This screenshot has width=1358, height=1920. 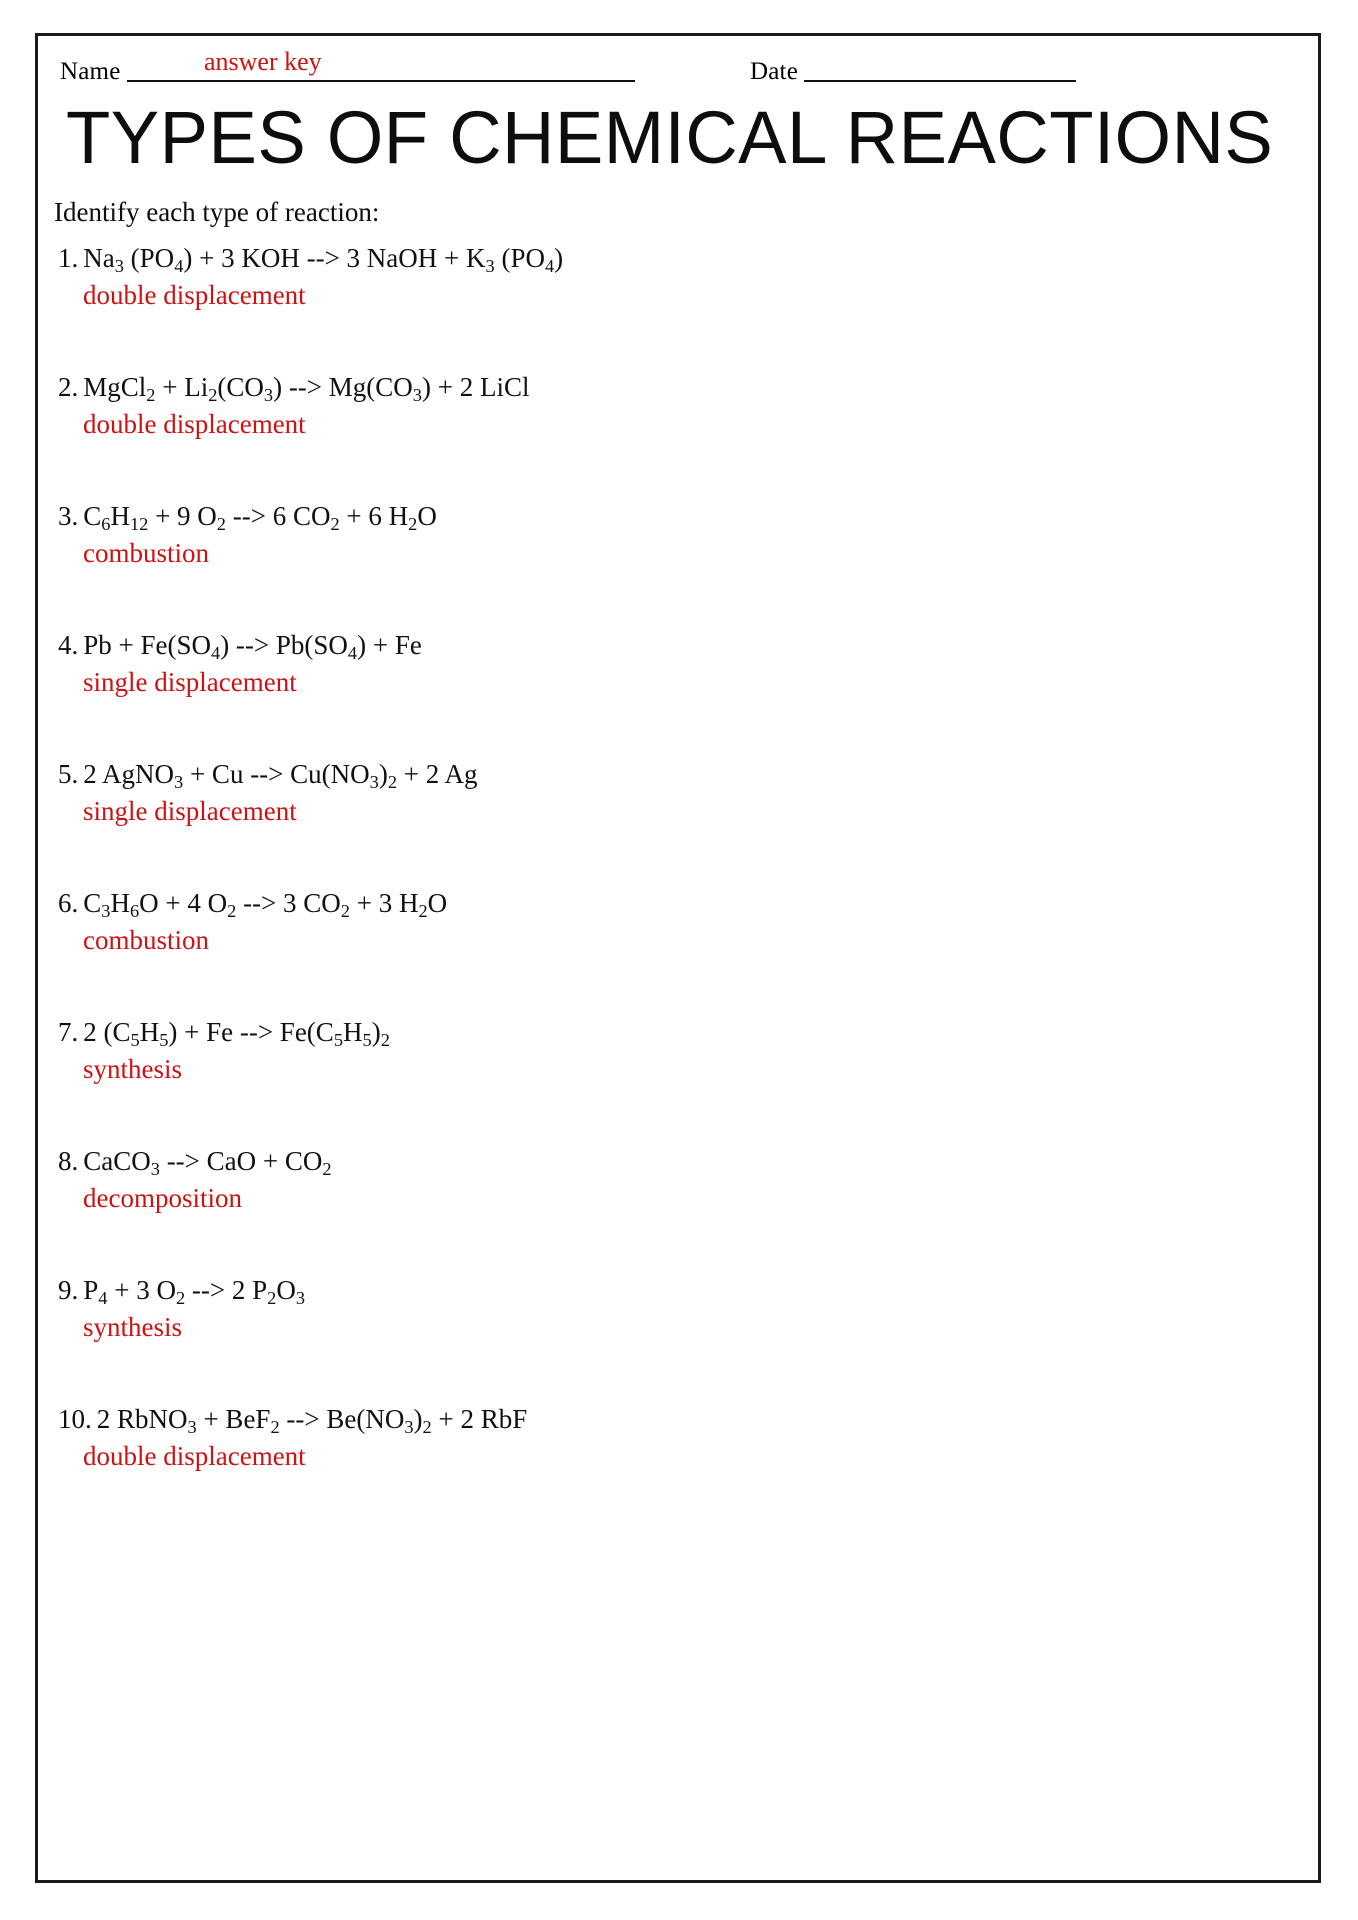 What do you see at coordinates (678, 1208) in the screenshot?
I see `problem-item: 8. CaCO3 --> CaO + CO2 decomposition` at bounding box center [678, 1208].